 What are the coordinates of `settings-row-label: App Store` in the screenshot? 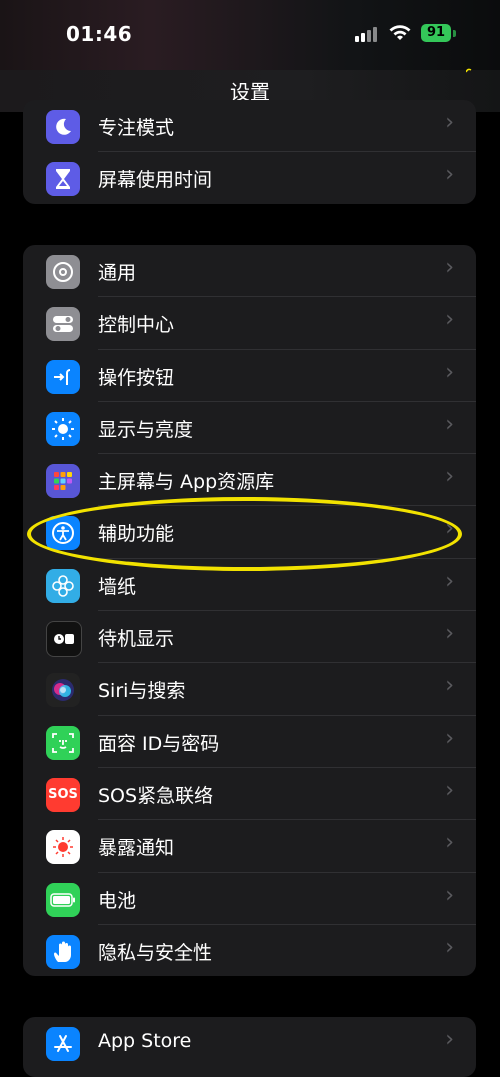 It's located at (145, 1041).